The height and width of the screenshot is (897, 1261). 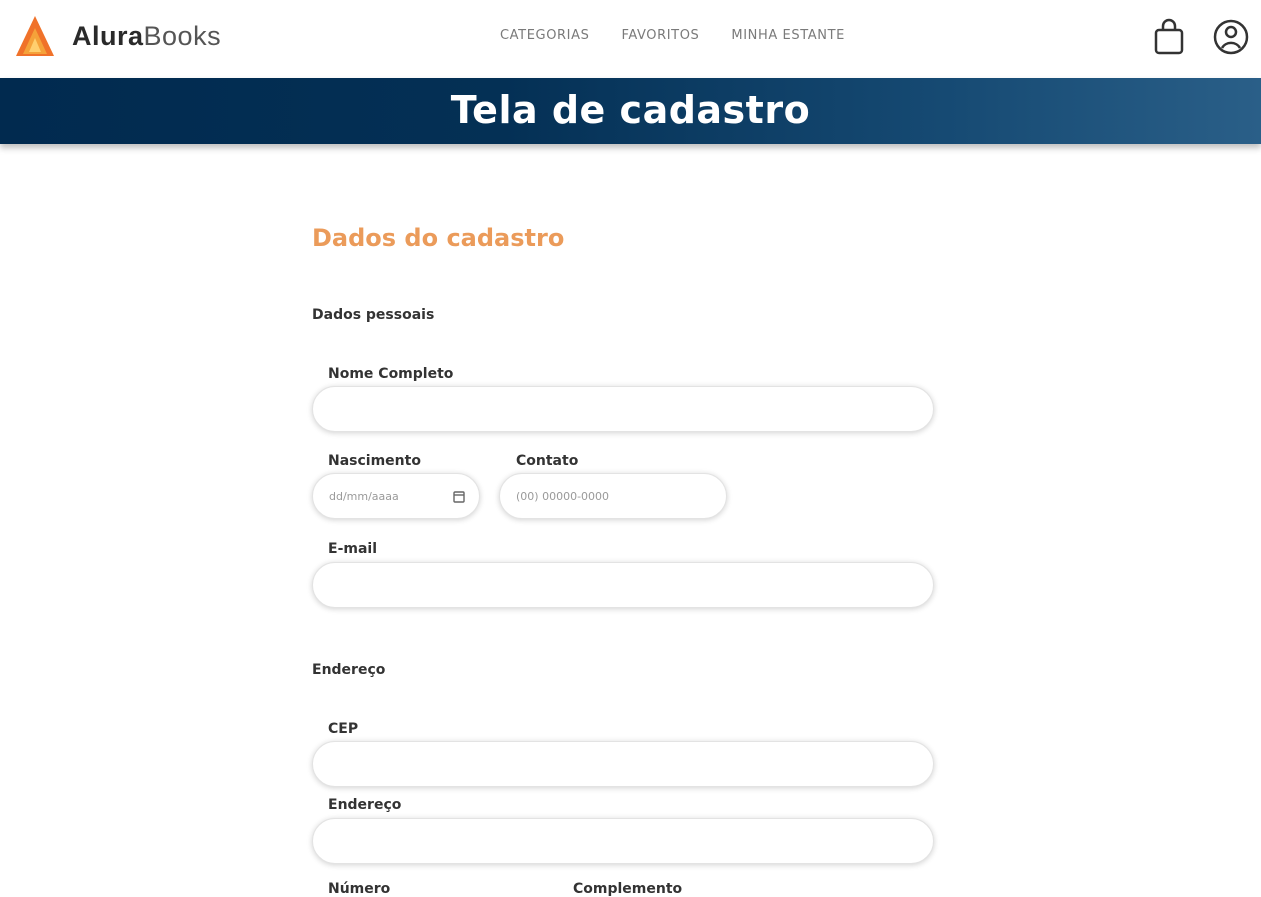 What do you see at coordinates (147, 35) in the screenshot?
I see `logo-text: AluraBooks` at bounding box center [147, 35].